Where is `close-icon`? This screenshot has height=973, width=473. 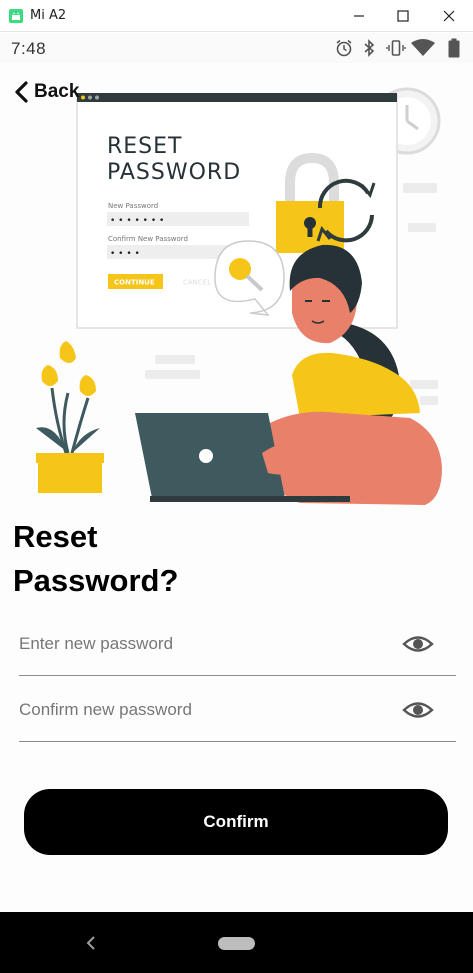
close-icon is located at coordinates (449, 16).